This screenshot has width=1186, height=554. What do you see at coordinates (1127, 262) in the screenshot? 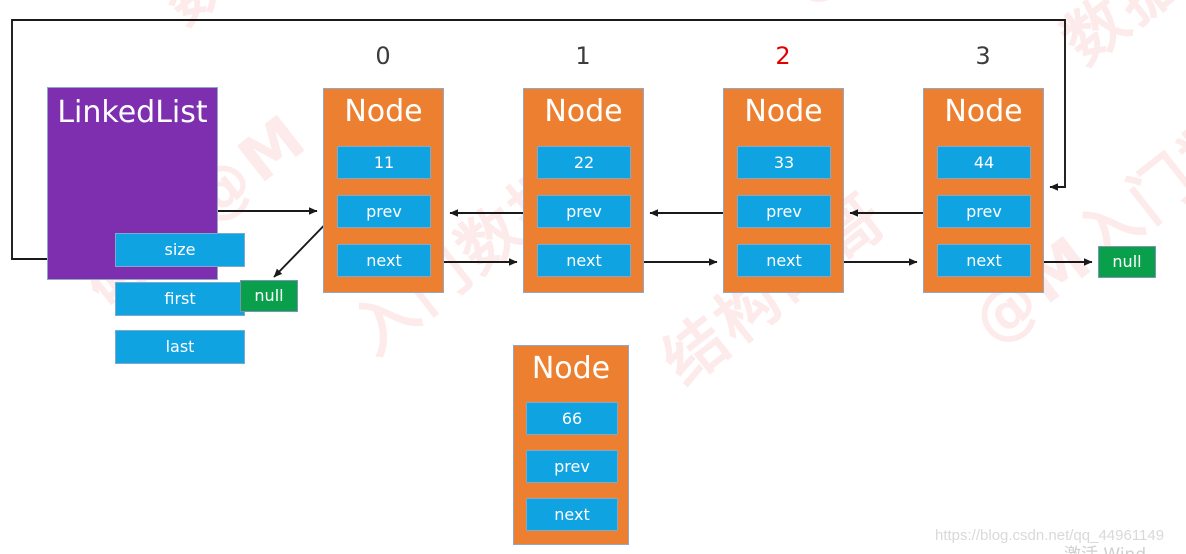
I see `null-box-tail-next: null` at bounding box center [1127, 262].